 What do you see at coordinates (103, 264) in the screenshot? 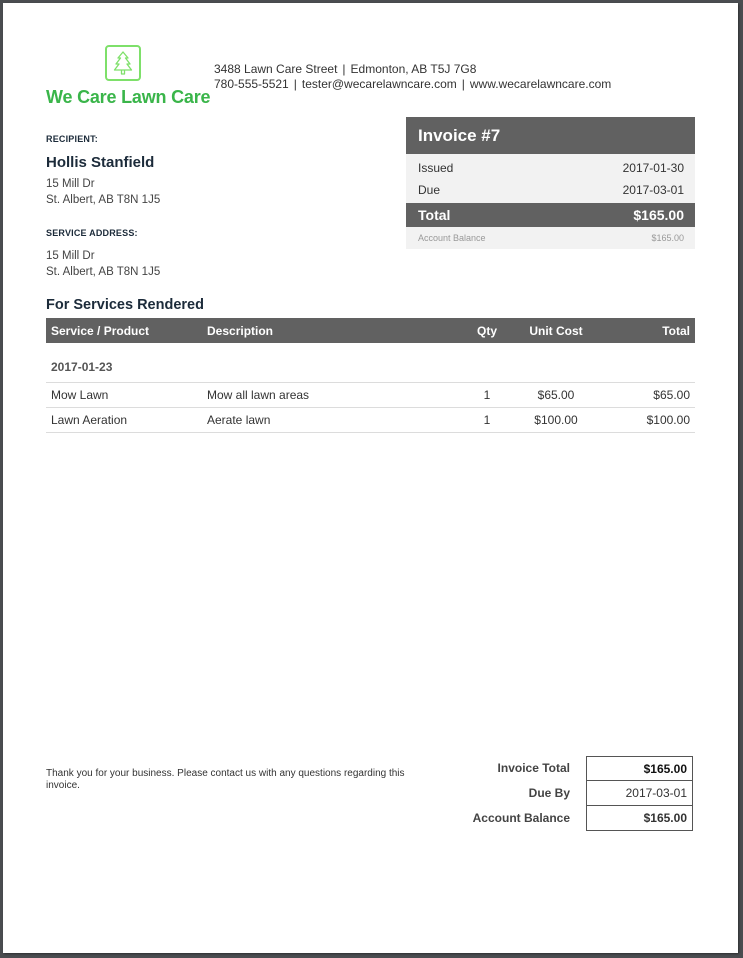
I see `service-address: 15 Mill Dr St. Albert, AB T8N 1J5` at bounding box center [103, 264].